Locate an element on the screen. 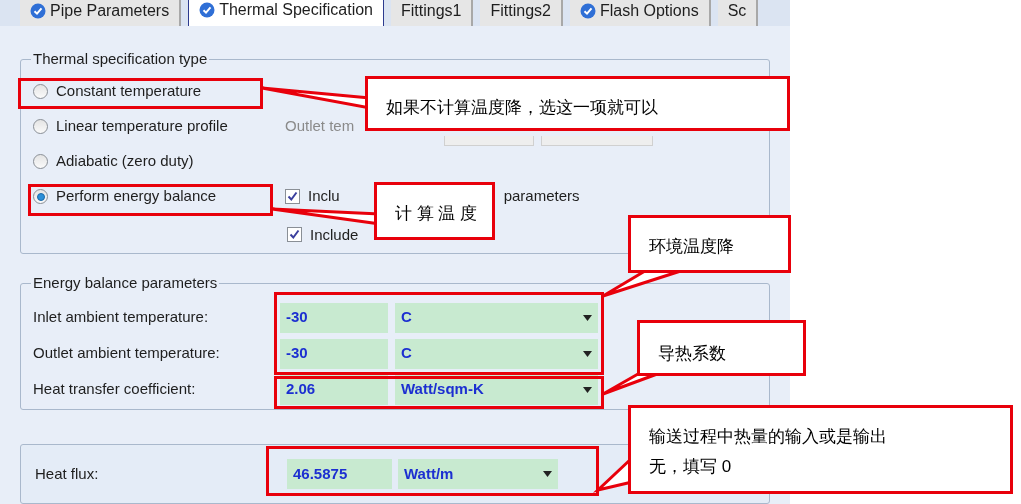 Image resolution: width=1021 pixels, height=504 pixels. tab: Fittings1 is located at coordinates (432, 13).